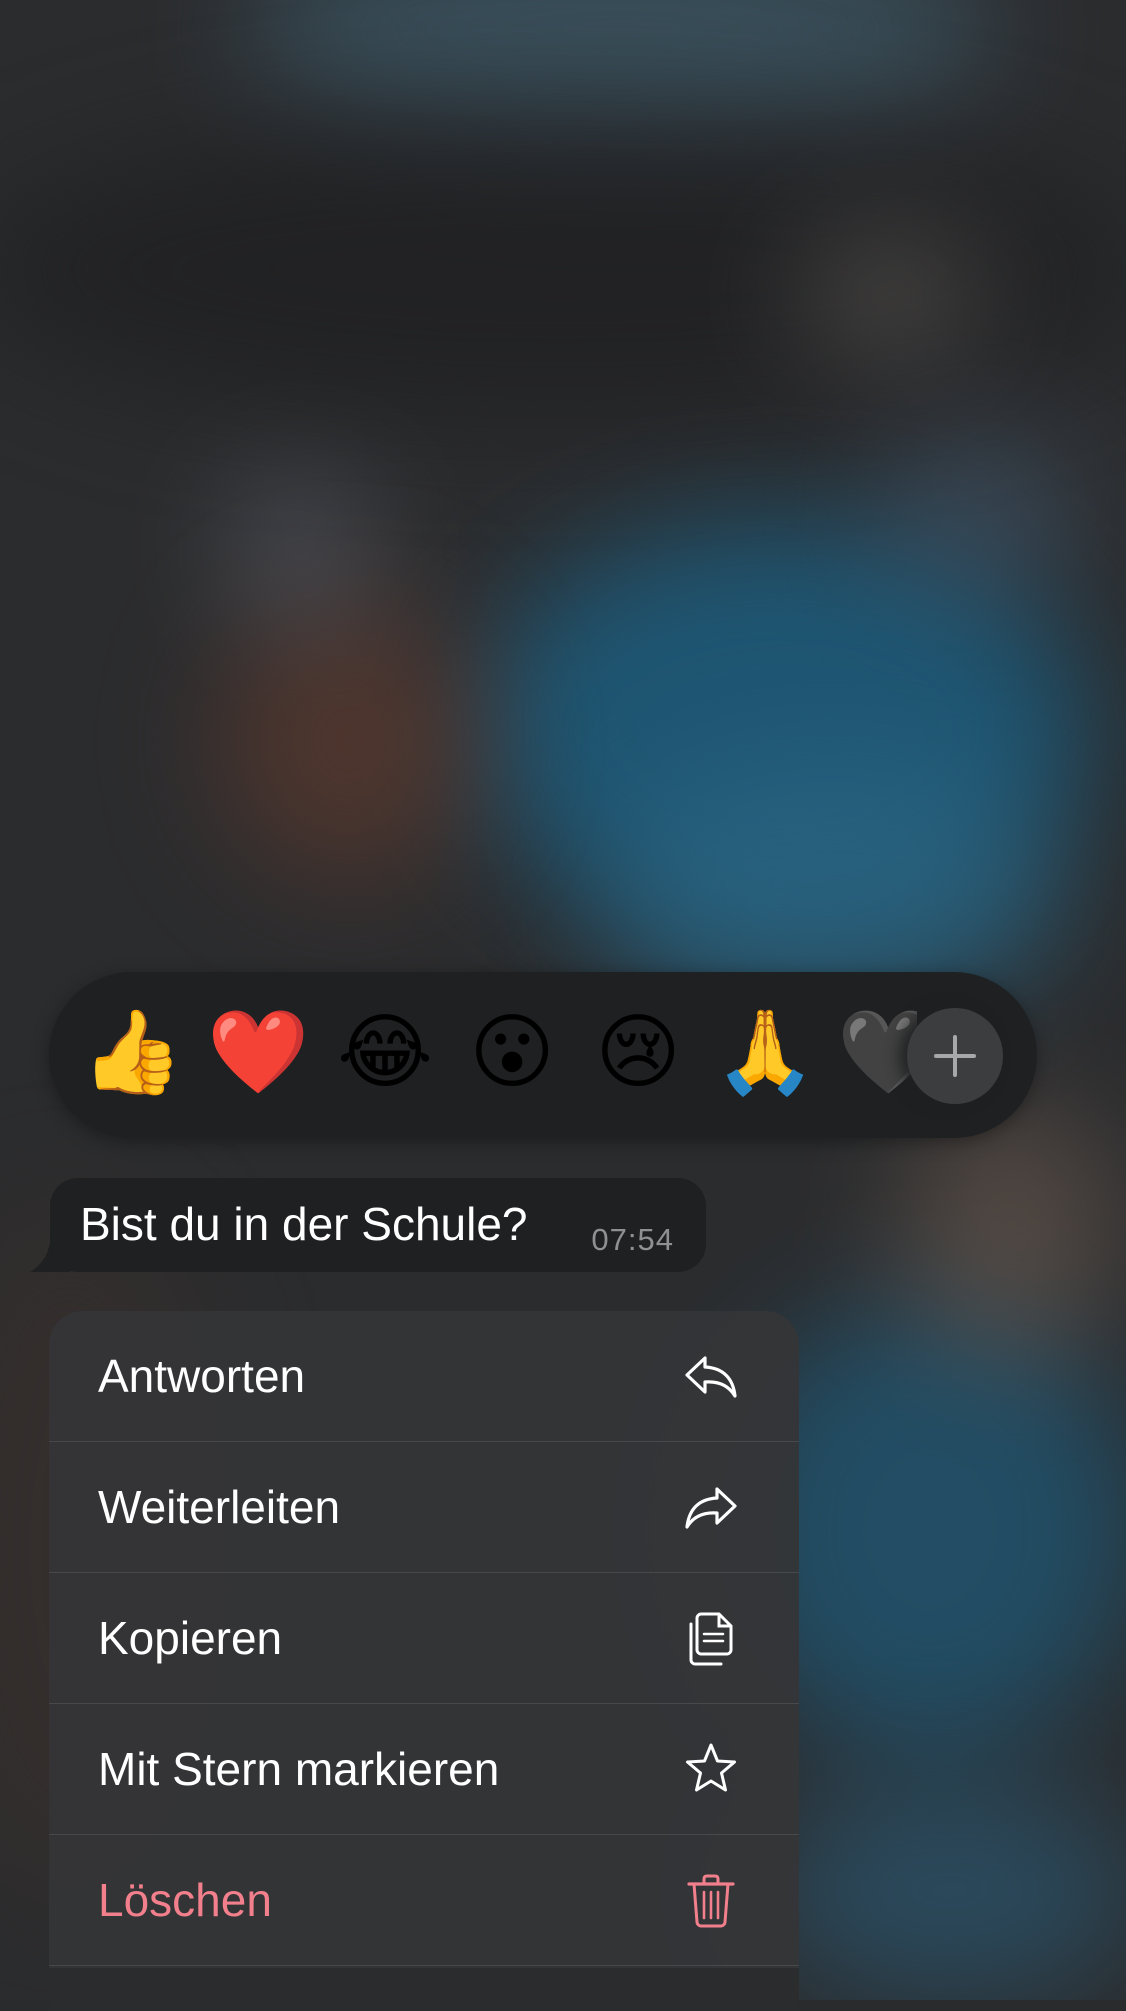 The image size is (1126, 2011). I want to click on menu-item-star: Mit Stern markieren, so click(424, 1769).